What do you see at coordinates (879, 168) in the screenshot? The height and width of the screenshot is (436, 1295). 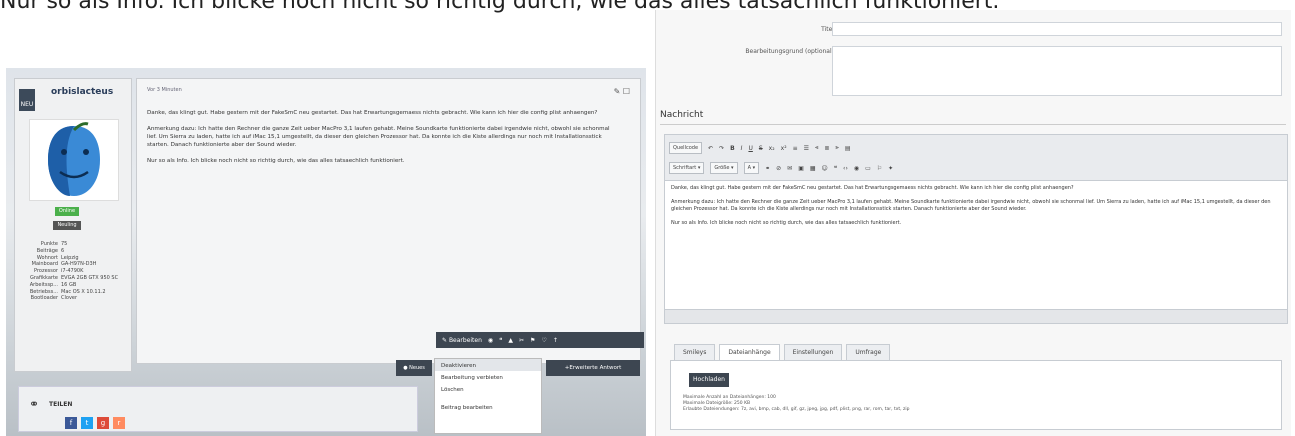 I see `tag-icon: ⚐` at bounding box center [879, 168].